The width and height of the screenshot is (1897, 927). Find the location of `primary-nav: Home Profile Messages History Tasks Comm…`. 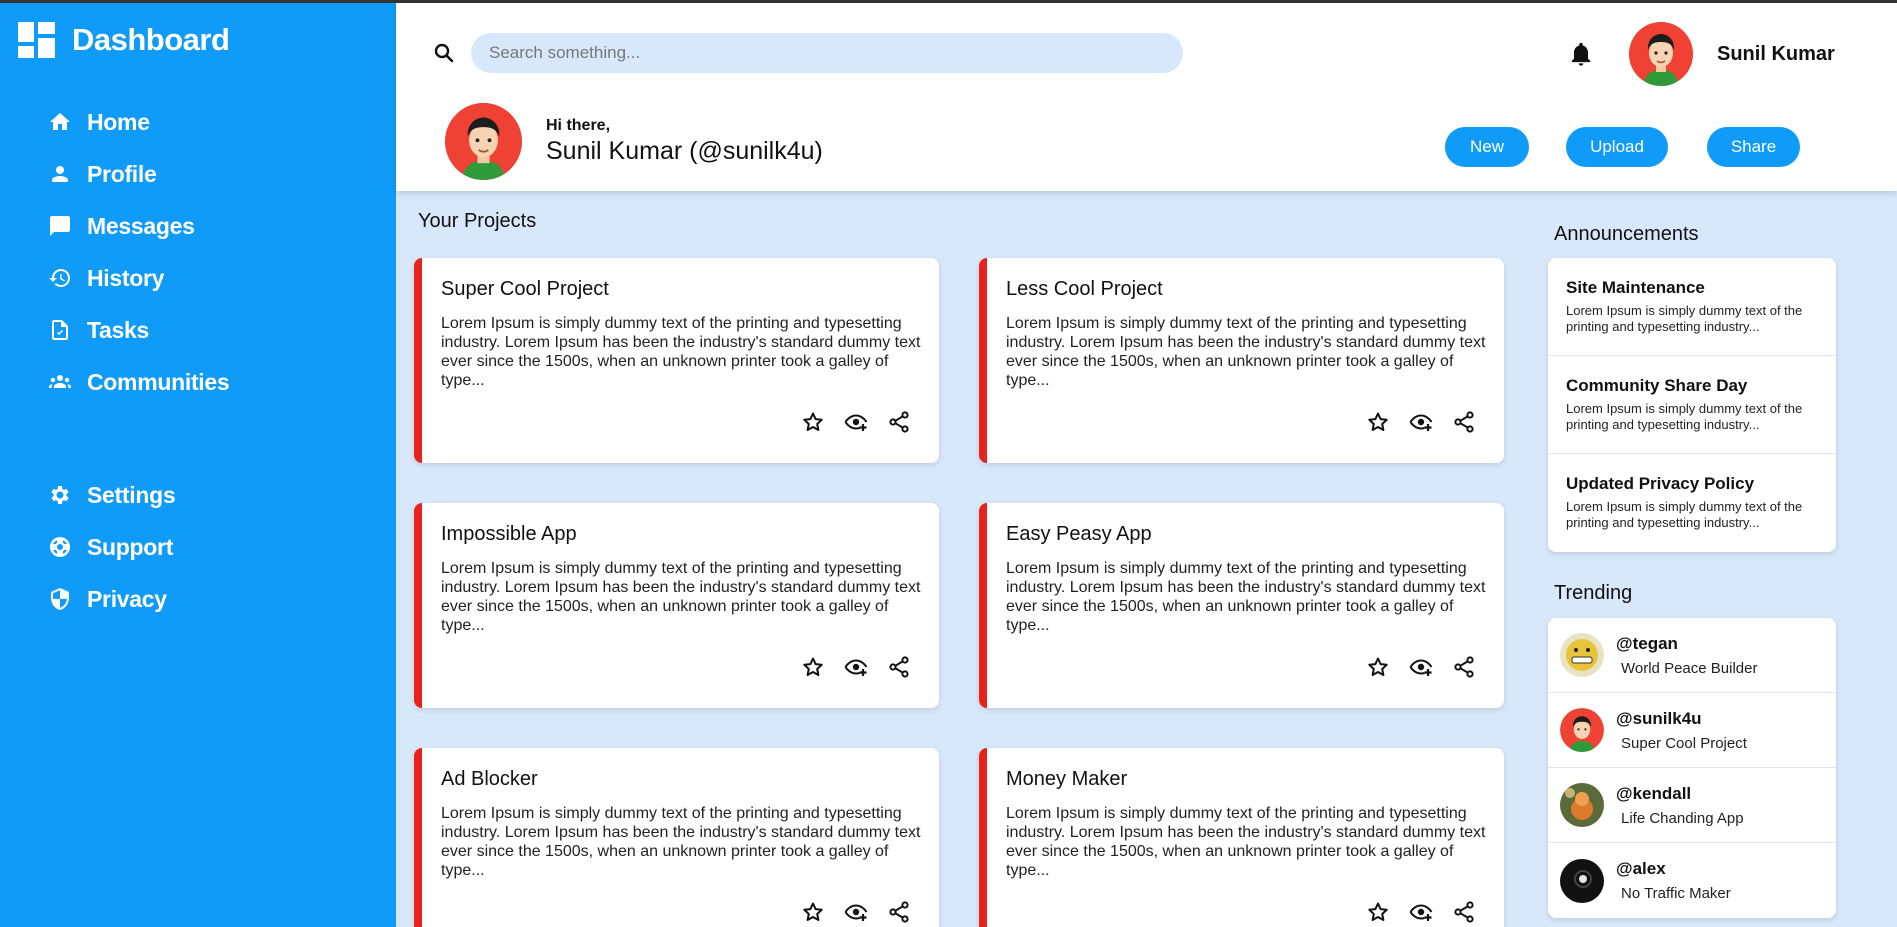

primary-nav: Home Profile Messages History Tasks Comm… is located at coordinates (139, 252).